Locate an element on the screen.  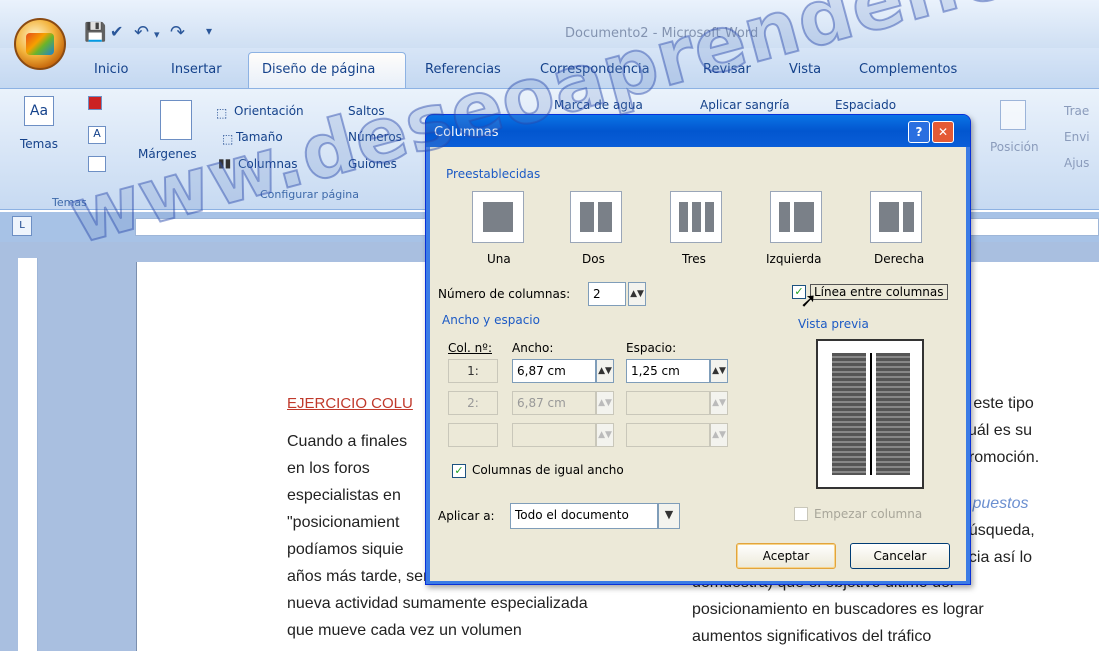
ajustar-button: Ajus is located at coordinates (1076, 163).